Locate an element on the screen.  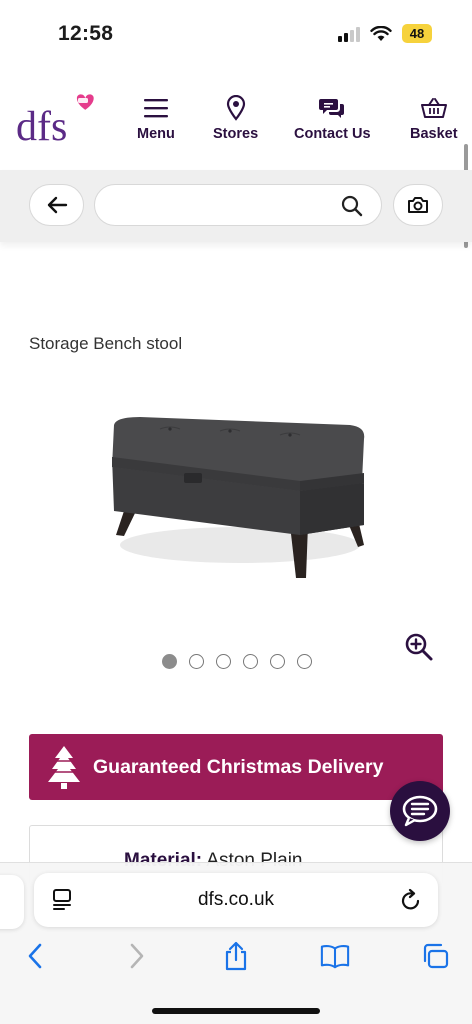
image-carousel-dots is located at coordinates (237, 661).